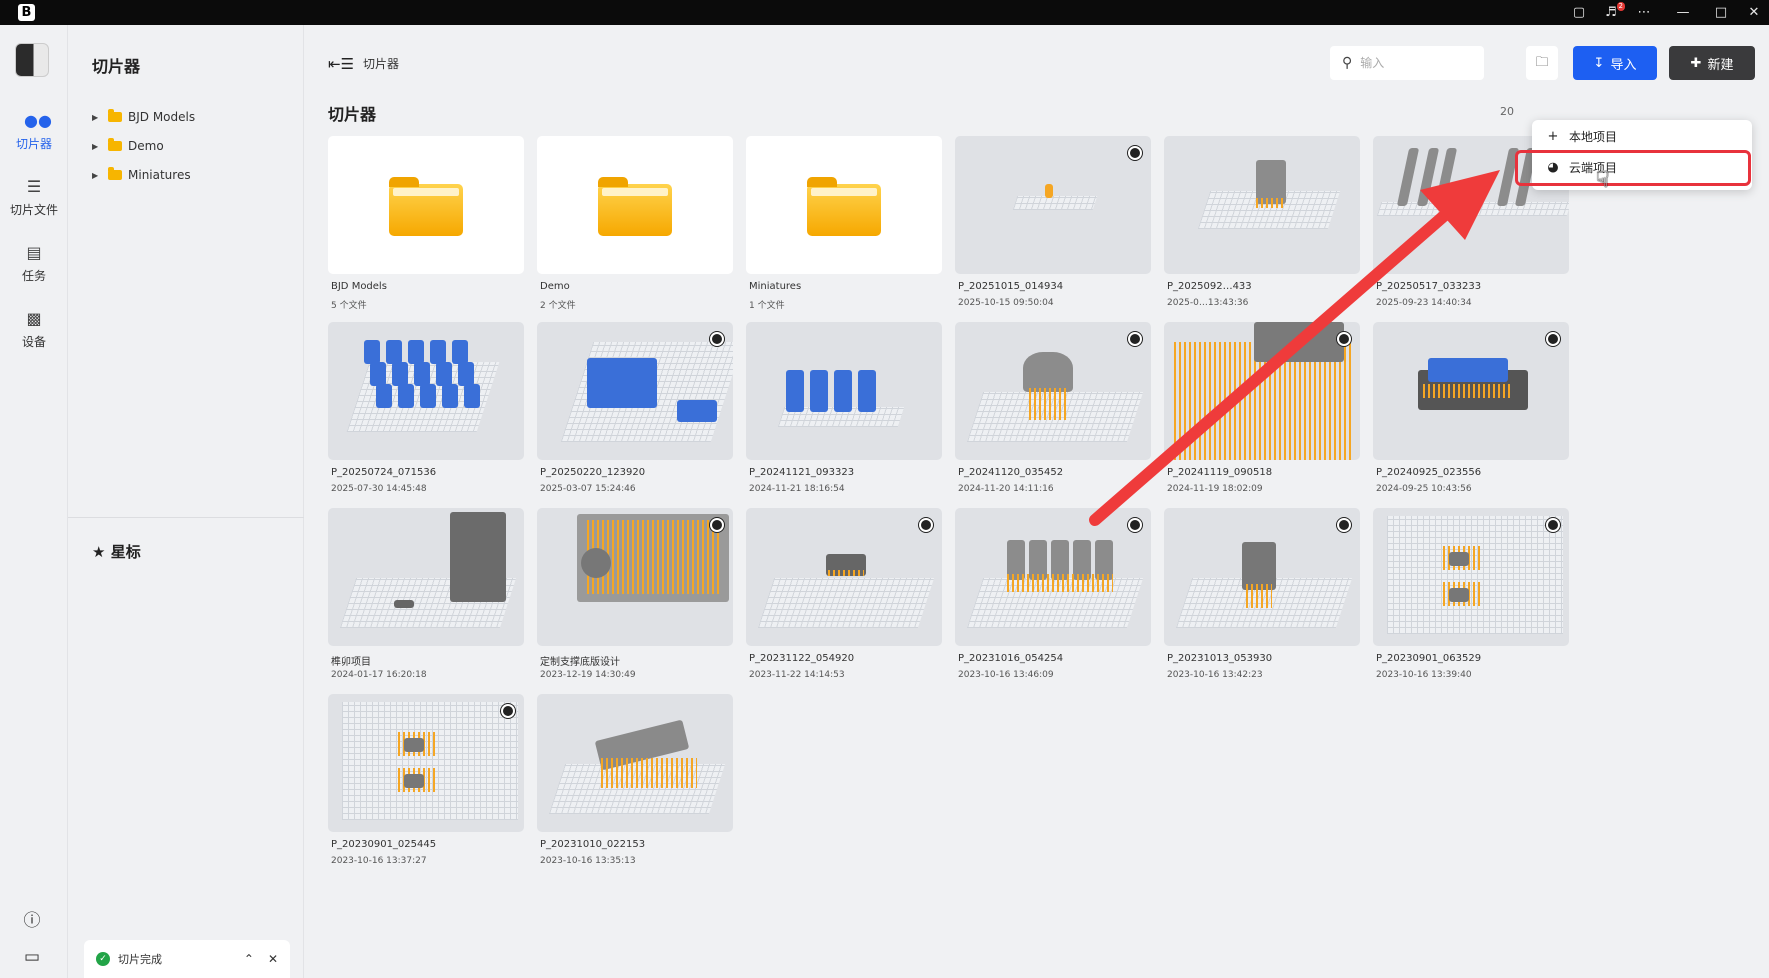 This screenshot has width=1769, height=978. I want to click on card-subtitle: 2 个文件, so click(558, 306).